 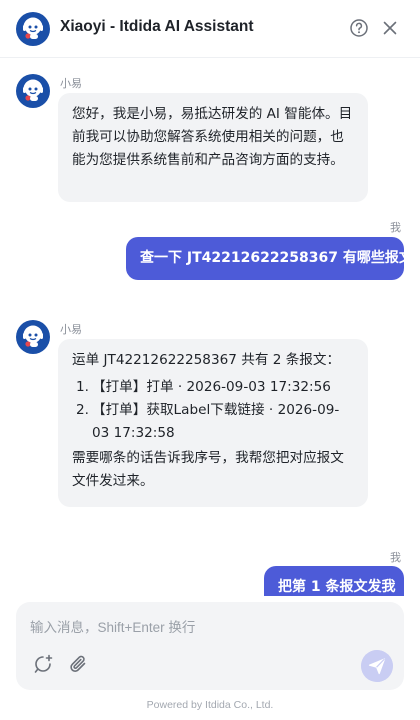 What do you see at coordinates (269, 258) in the screenshot?
I see `user-message-bubble: 查一下 JT42212622258367 有哪些报文` at bounding box center [269, 258].